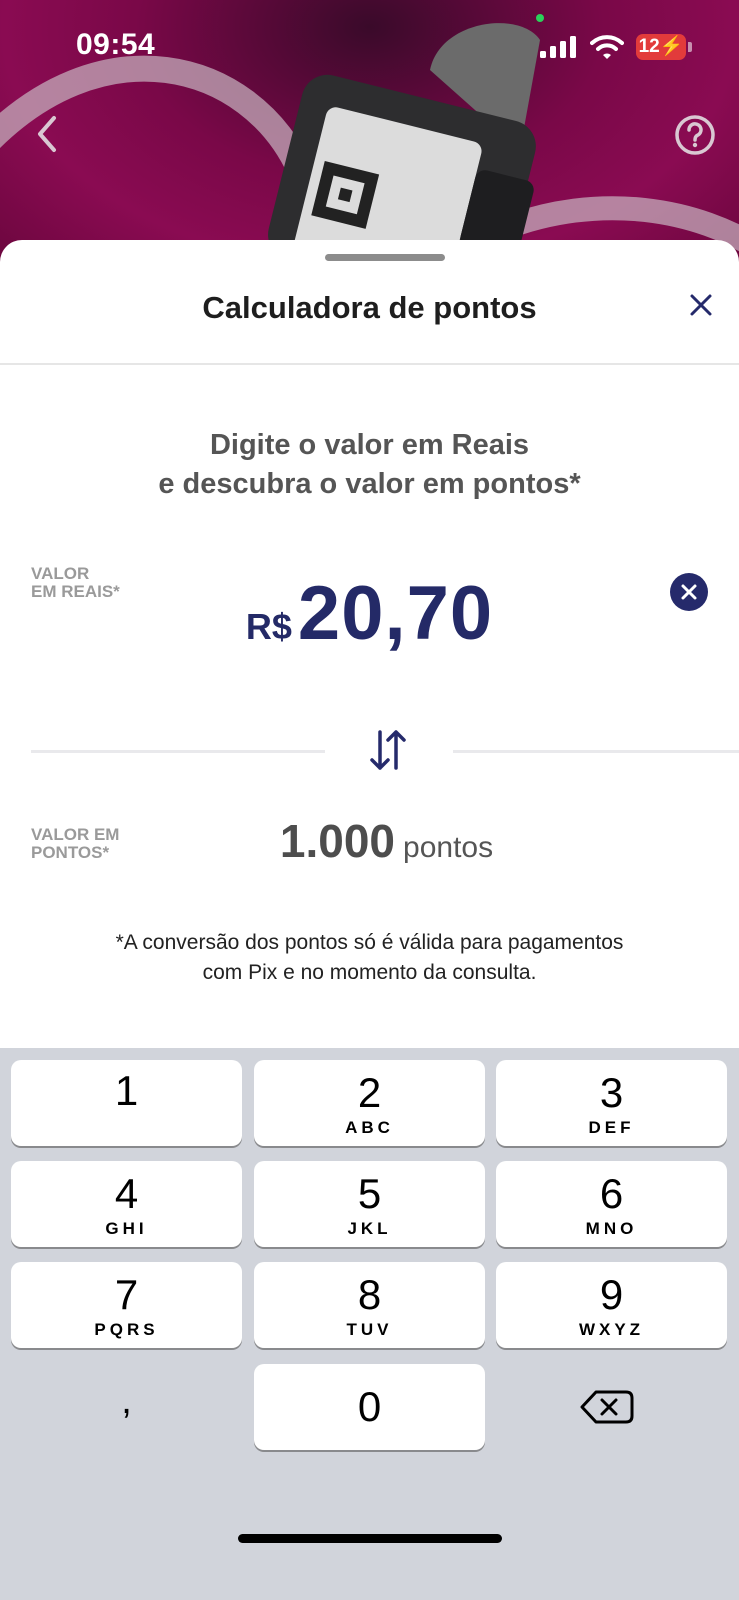 Image resolution: width=739 pixels, height=1600 pixels. Describe the element at coordinates (611, 1329) in the screenshot. I see `key-letters: WXYZ` at that location.